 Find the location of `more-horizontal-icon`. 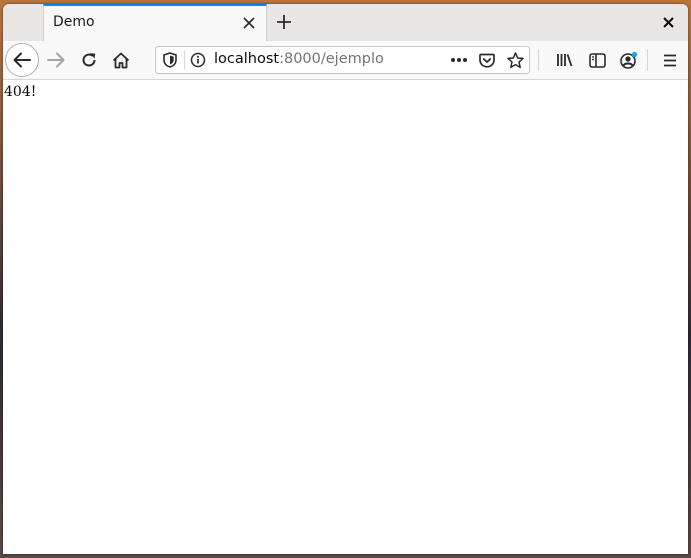

more-horizontal-icon is located at coordinates (459, 60).